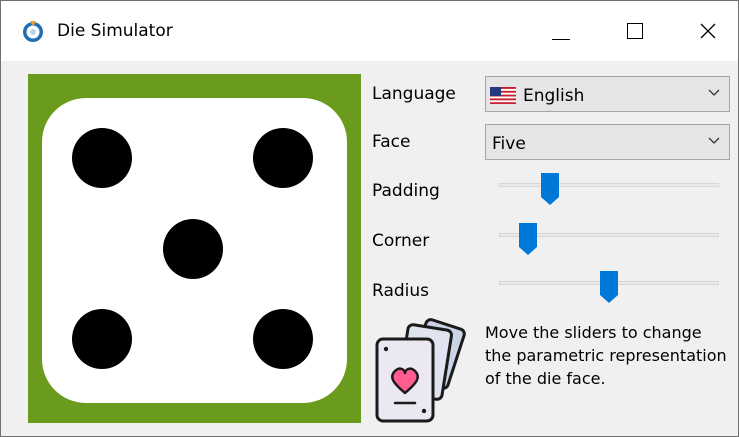 The height and width of the screenshot is (437, 739). Describe the element at coordinates (609, 239) in the screenshot. I see `corner-slider` at that location.